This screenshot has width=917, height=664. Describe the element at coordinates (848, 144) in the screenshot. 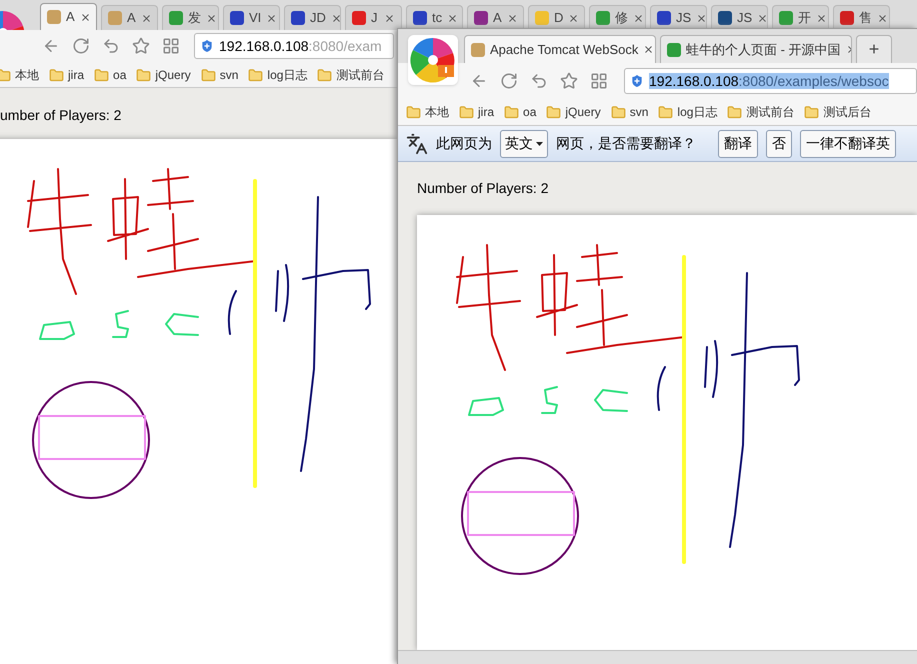

I see `translate-bar-button: 一律不翻译英` at that location.